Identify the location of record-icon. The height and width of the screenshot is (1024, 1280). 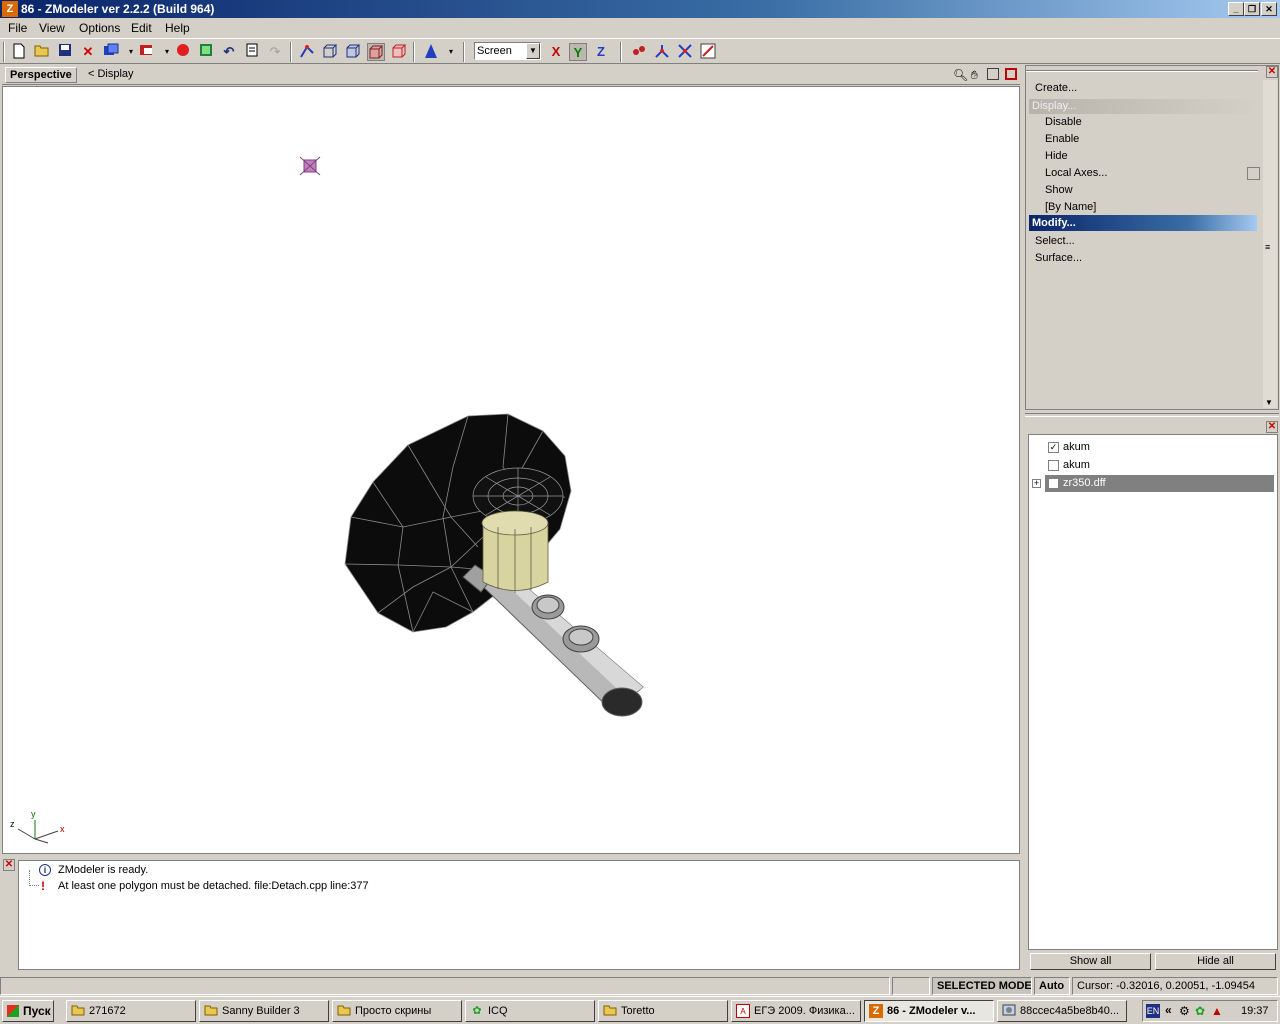
(183, 52).